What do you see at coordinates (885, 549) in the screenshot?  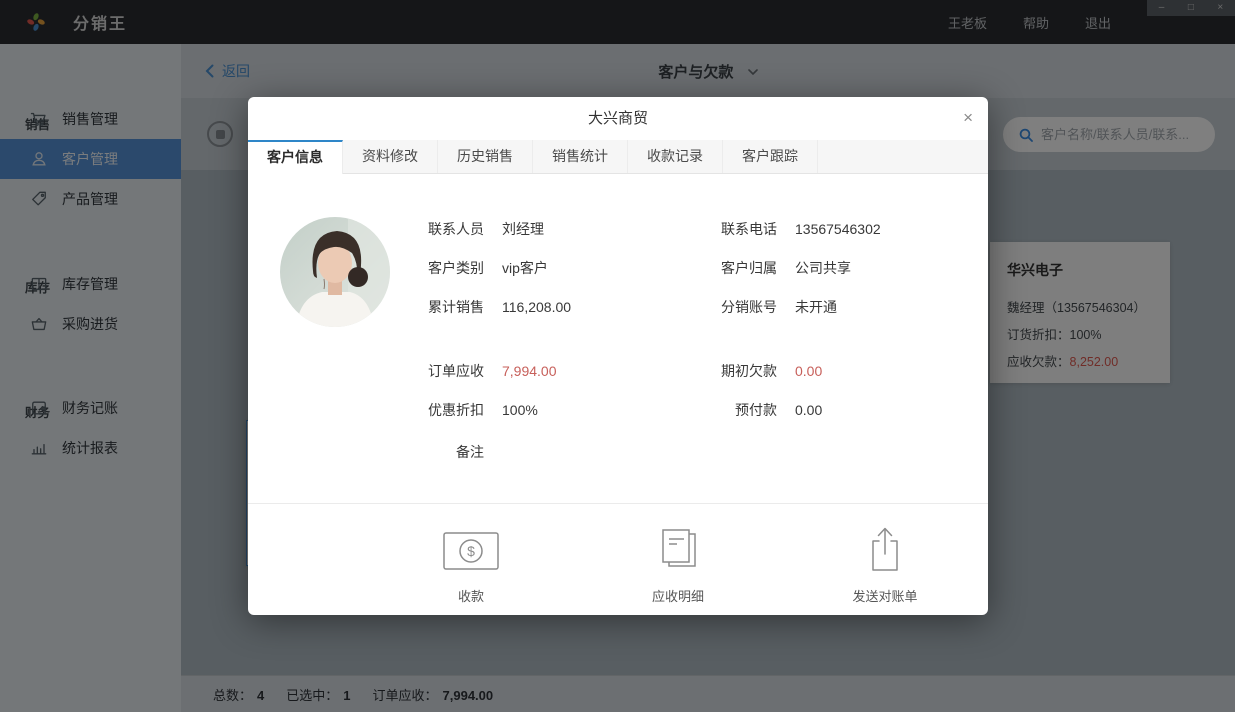 I see `send-statement-icon` at bounding box center [885, 549].